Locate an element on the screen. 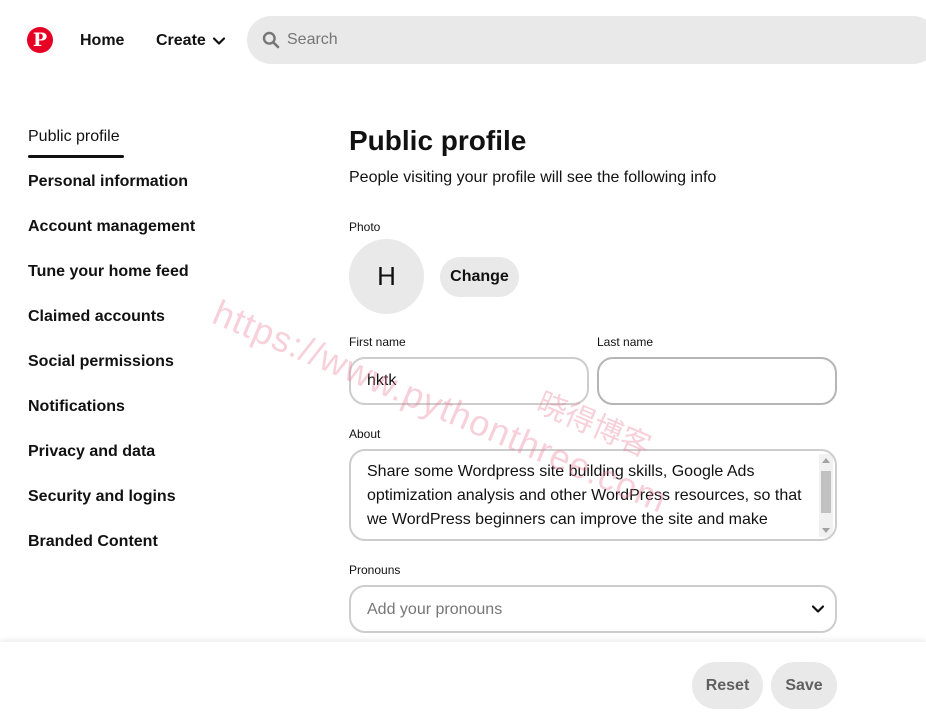 The height and width of the screenshot is (713, 926). nav-home-link: Home is located at coordinates (102, 41).